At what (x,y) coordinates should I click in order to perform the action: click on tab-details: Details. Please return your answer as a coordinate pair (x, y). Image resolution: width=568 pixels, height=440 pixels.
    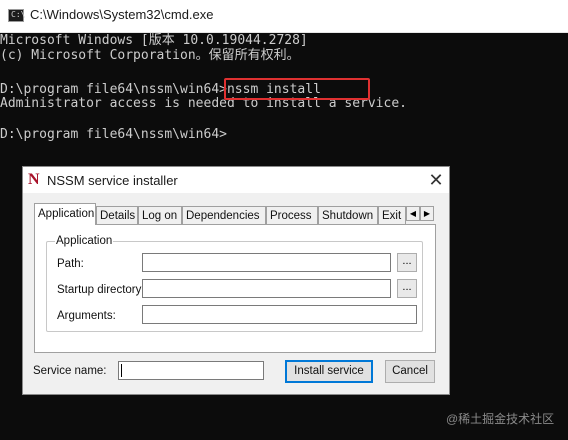
    Looking at the image, I should click on (117, 215).